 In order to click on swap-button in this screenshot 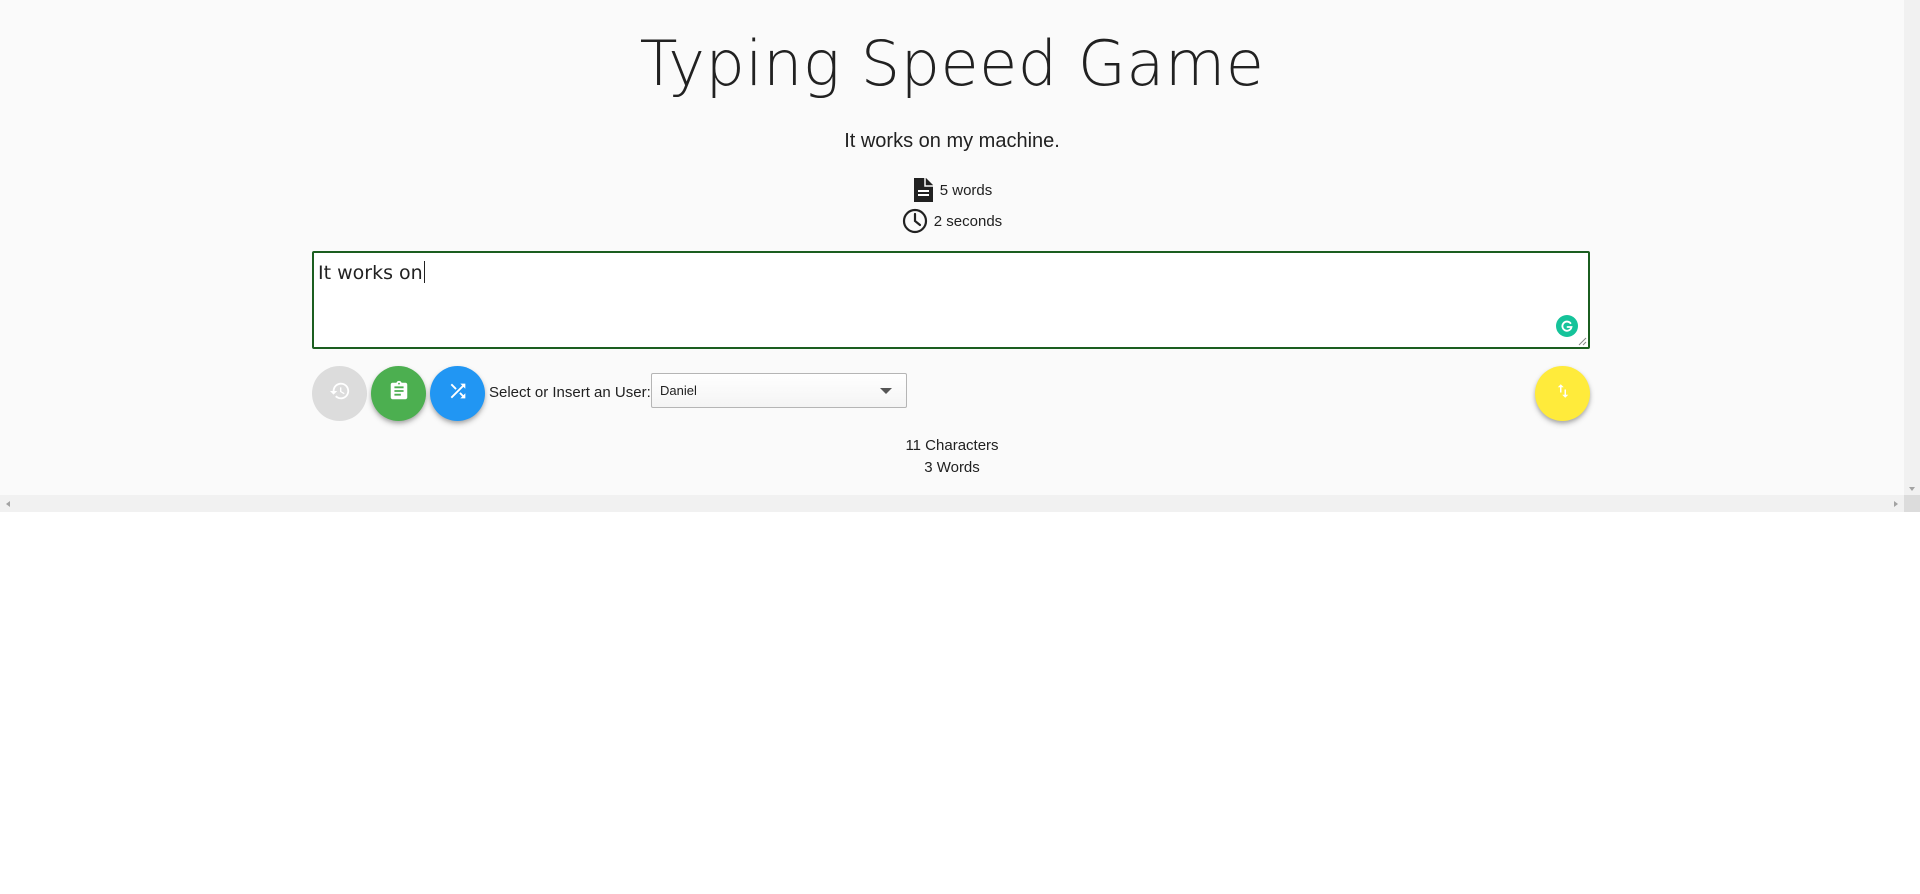, I will do `click(1562, 393)`.